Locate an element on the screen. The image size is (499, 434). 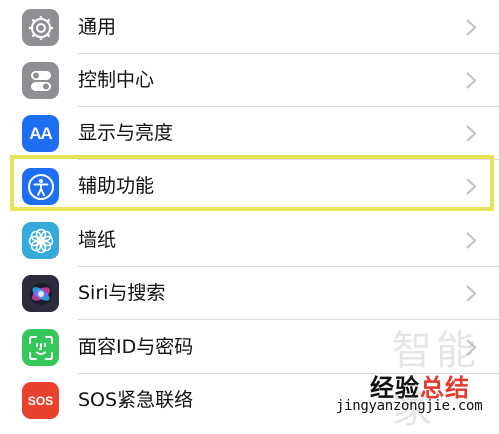
siri-icon is located at coordinates (40, 293).